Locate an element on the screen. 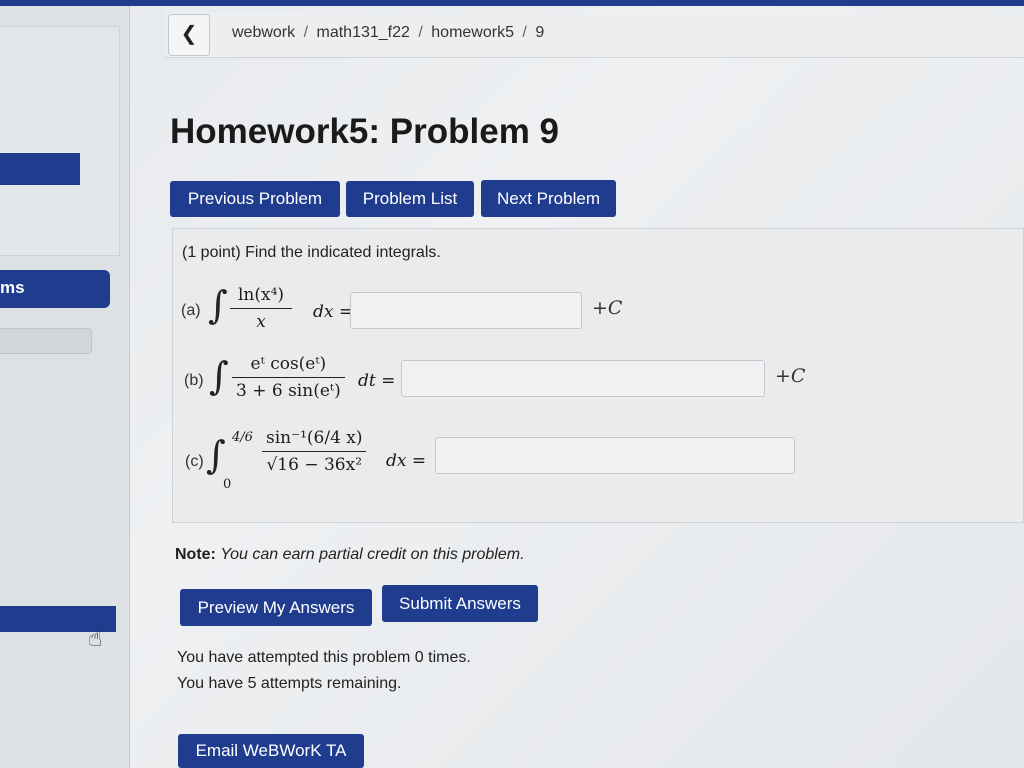 Image resolution: width=1024 pixels, height=768 pixels. part-b-label: (b) is located at coordinates (194, 380).